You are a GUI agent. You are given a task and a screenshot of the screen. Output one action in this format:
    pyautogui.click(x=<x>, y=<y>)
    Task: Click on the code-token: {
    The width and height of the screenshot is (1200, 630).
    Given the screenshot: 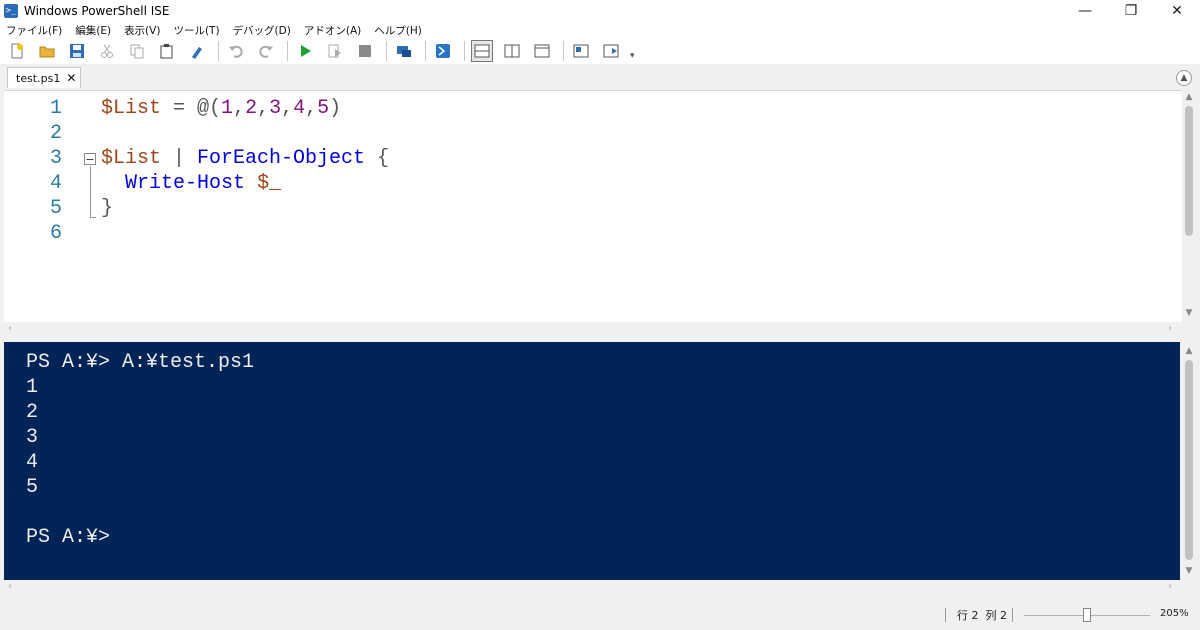 What is the action you would take?
    pyautogui.click(x=377, y=158)
    